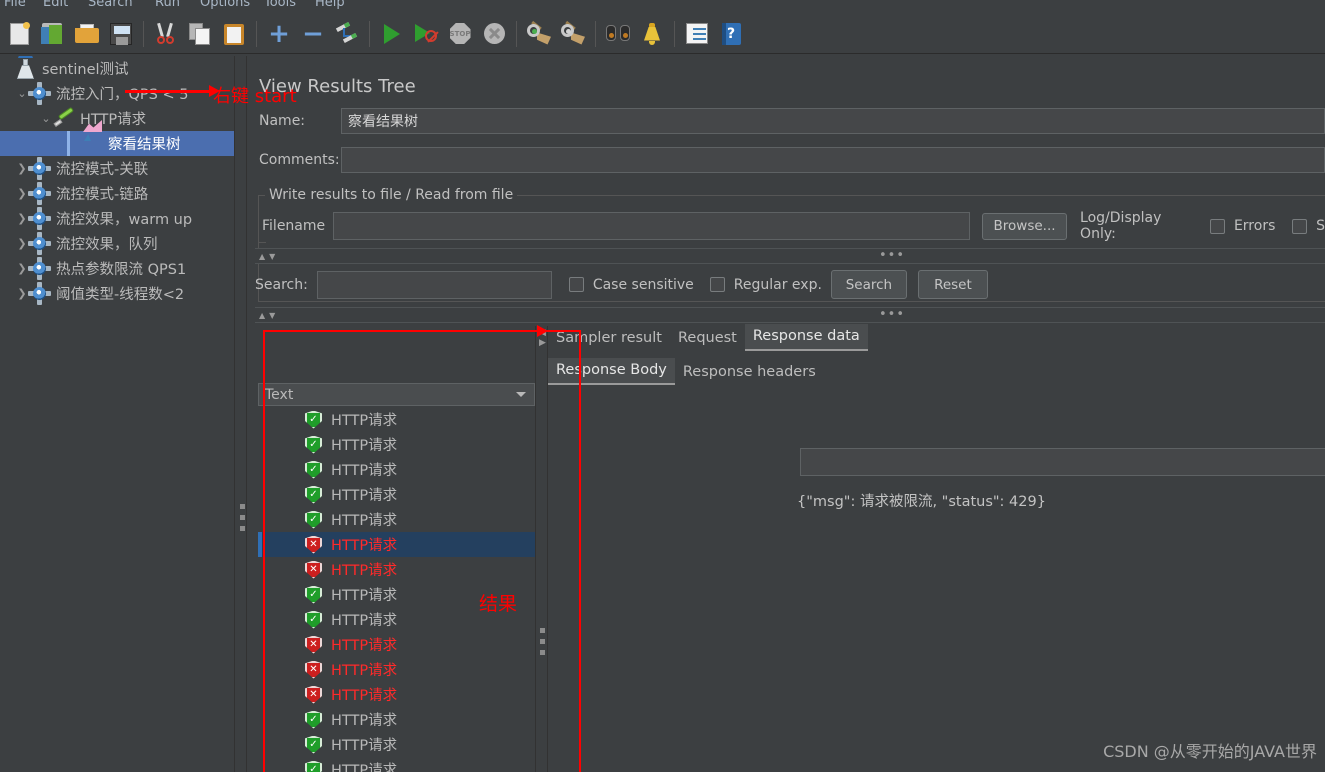 The width and height of the screenshot is (1325, 772). What do you see at coordinates (521, 394) in the screenshot?
I see `chevron-down-icon` at bounding box center [521, 394].